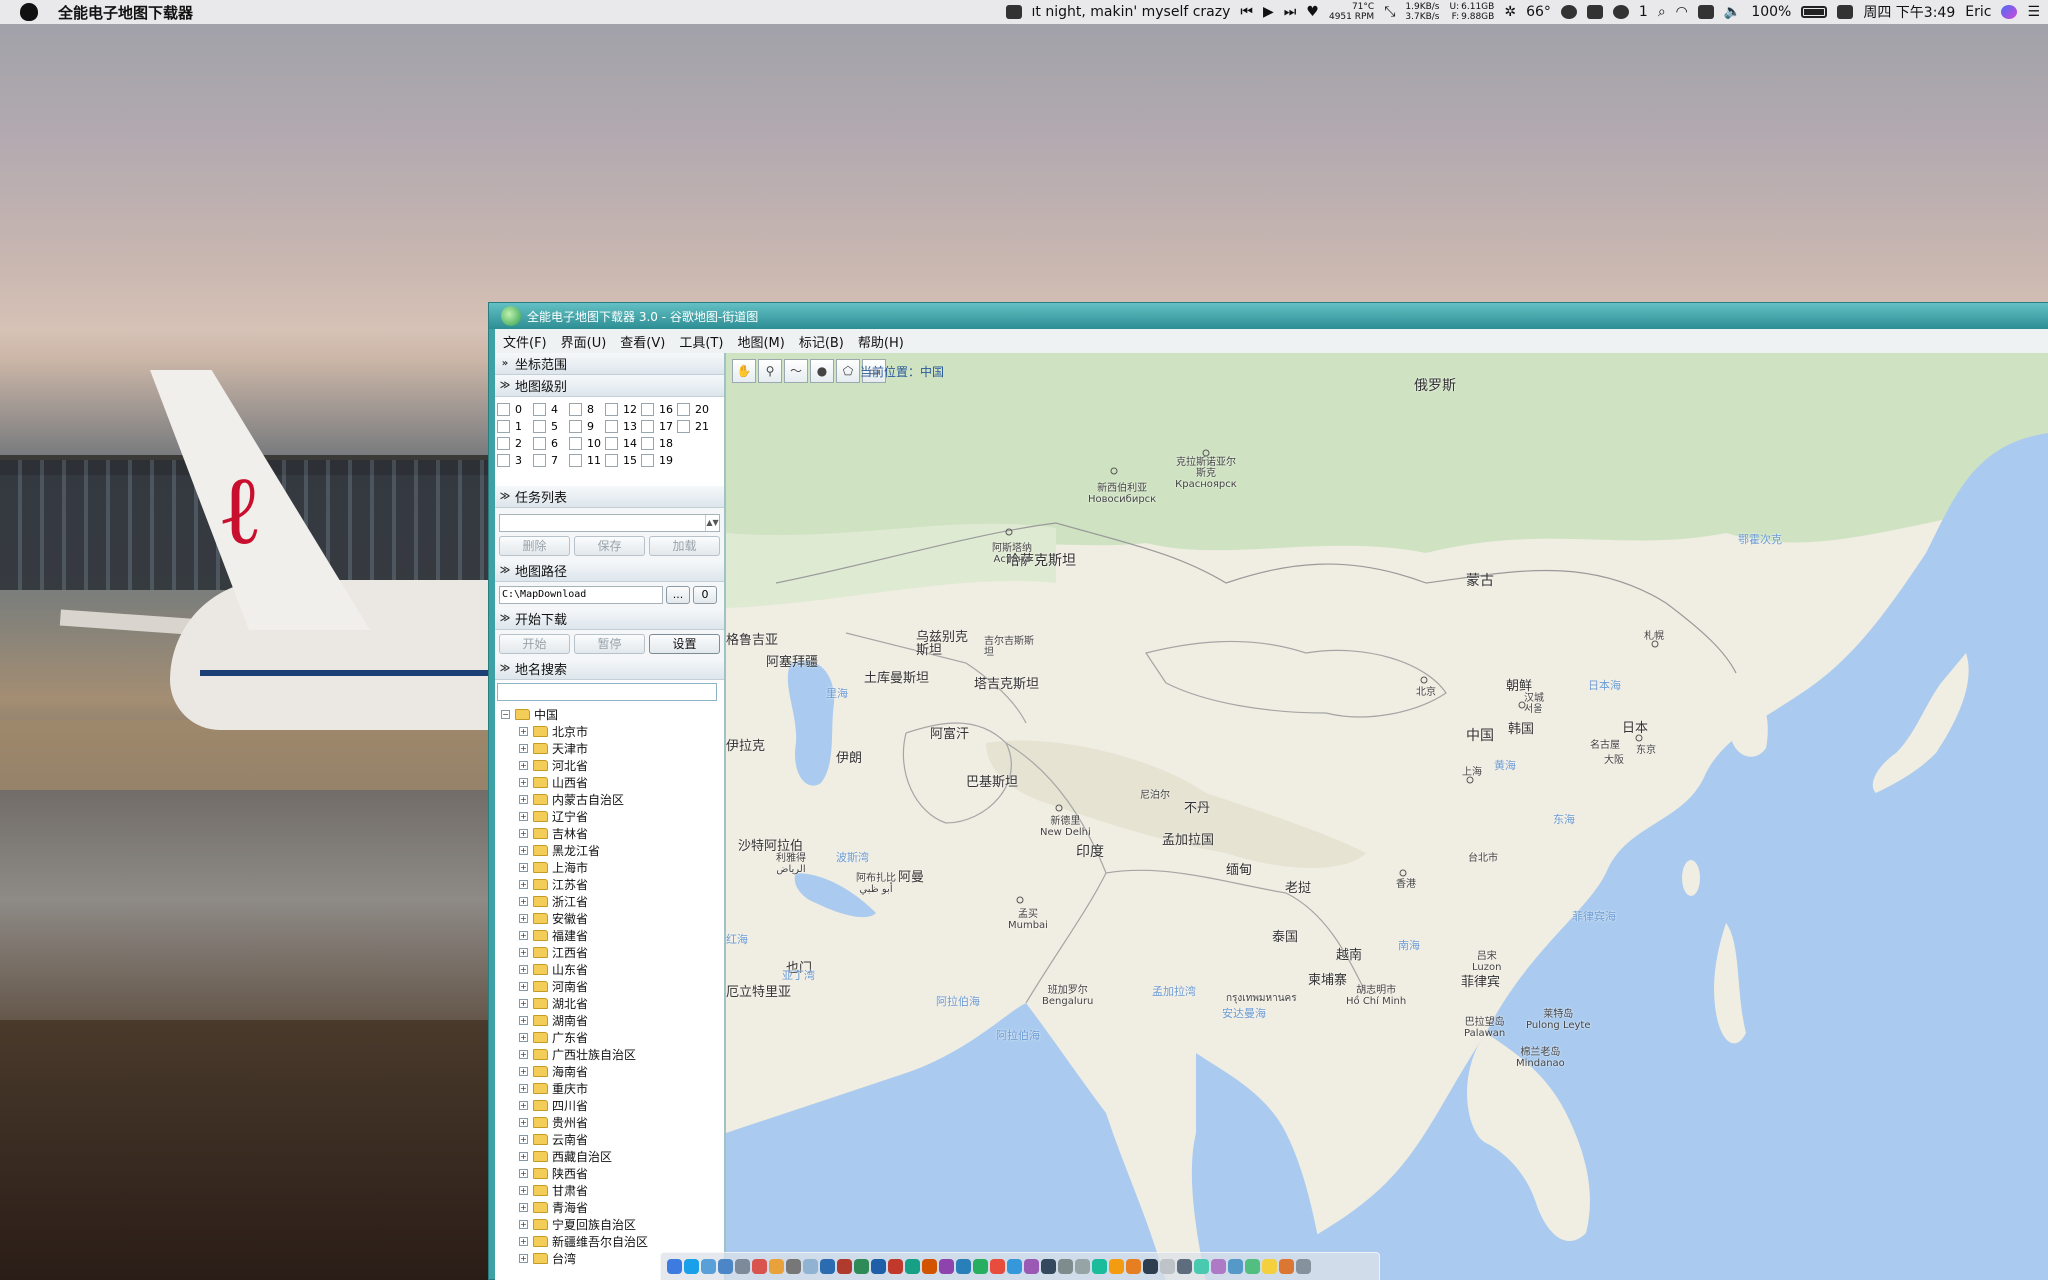 The width and height of the screenshot is (2048, 1280). What do you see at coordinates (612, 1173) in the screenshot?
I see `tree-item-province: + 陕西省` at bounding box center [612, 1173].